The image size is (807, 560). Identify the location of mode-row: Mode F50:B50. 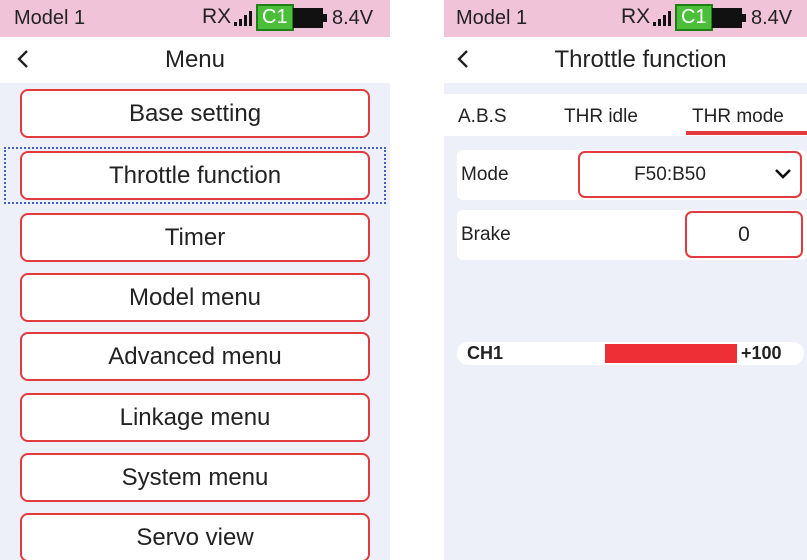
(632, 175).